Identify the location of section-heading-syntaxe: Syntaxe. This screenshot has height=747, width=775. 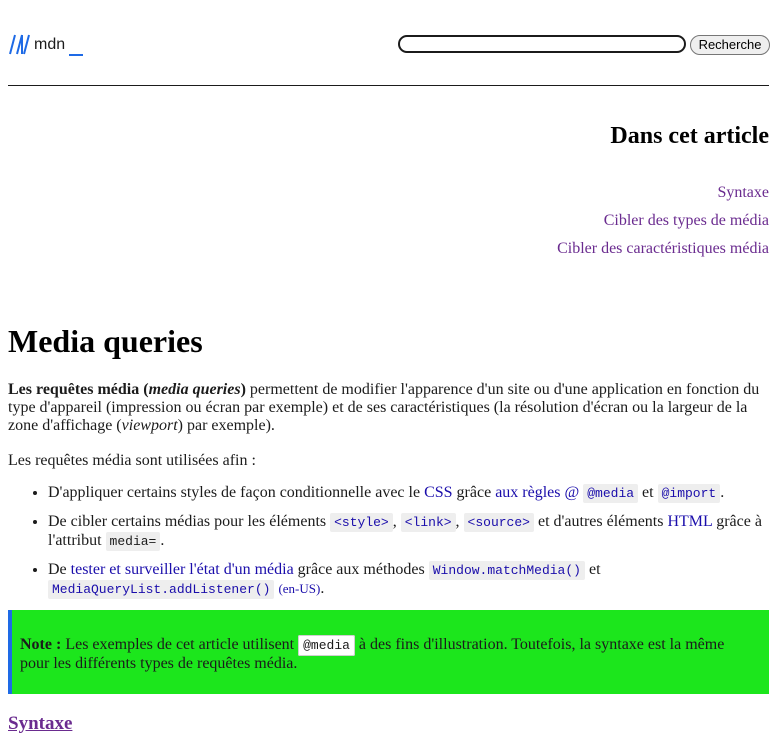
(40, 724).